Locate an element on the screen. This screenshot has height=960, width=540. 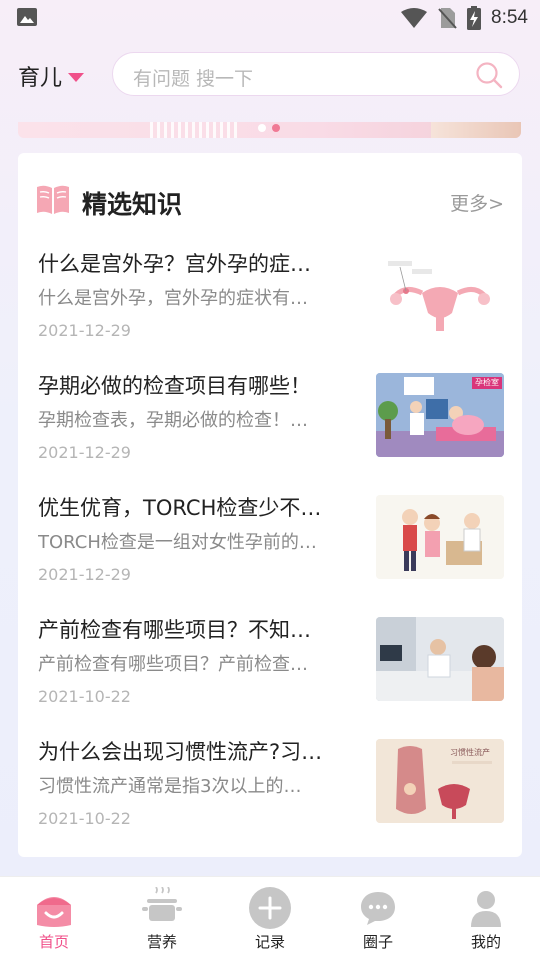
nav-circle: 圈子 is located at coordinates (378, 918).